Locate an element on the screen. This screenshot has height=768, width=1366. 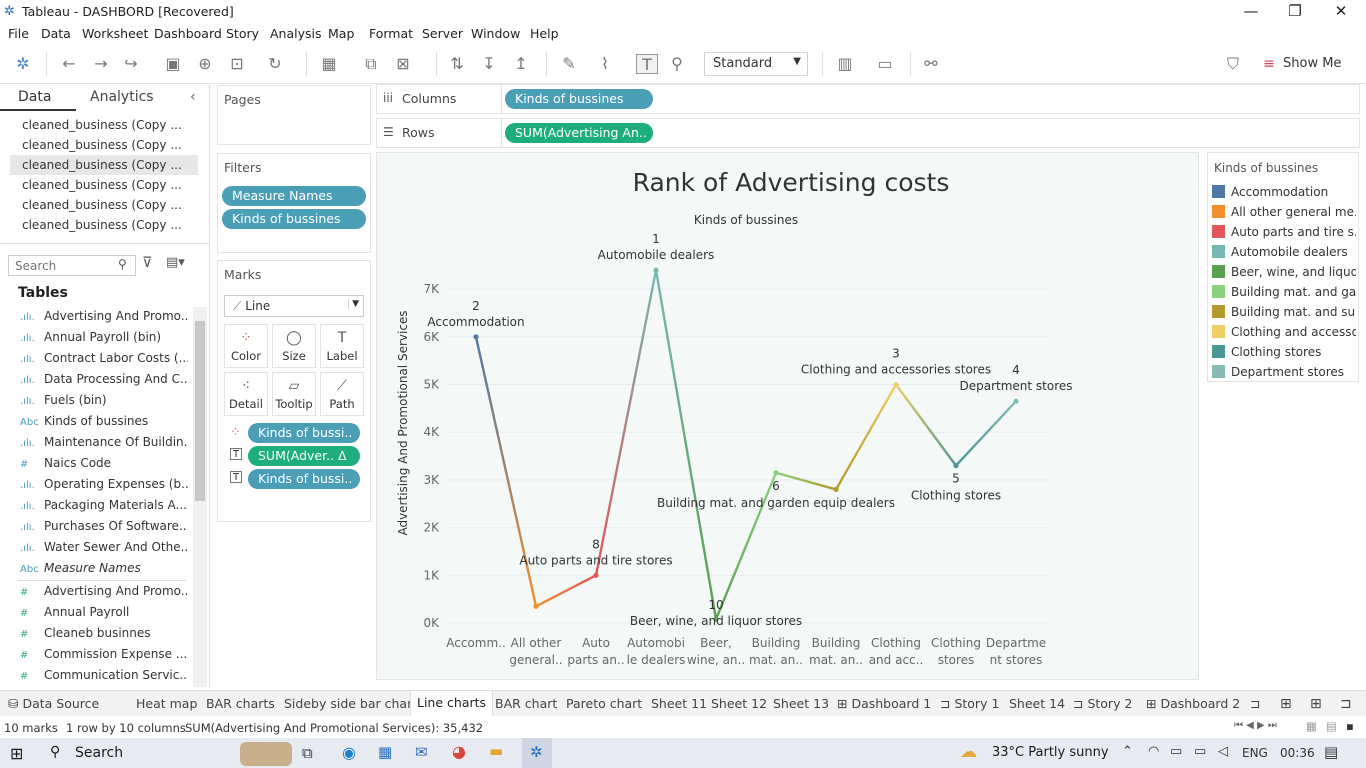
presentation-icon: ▭ is located at coordinates (885, 64).